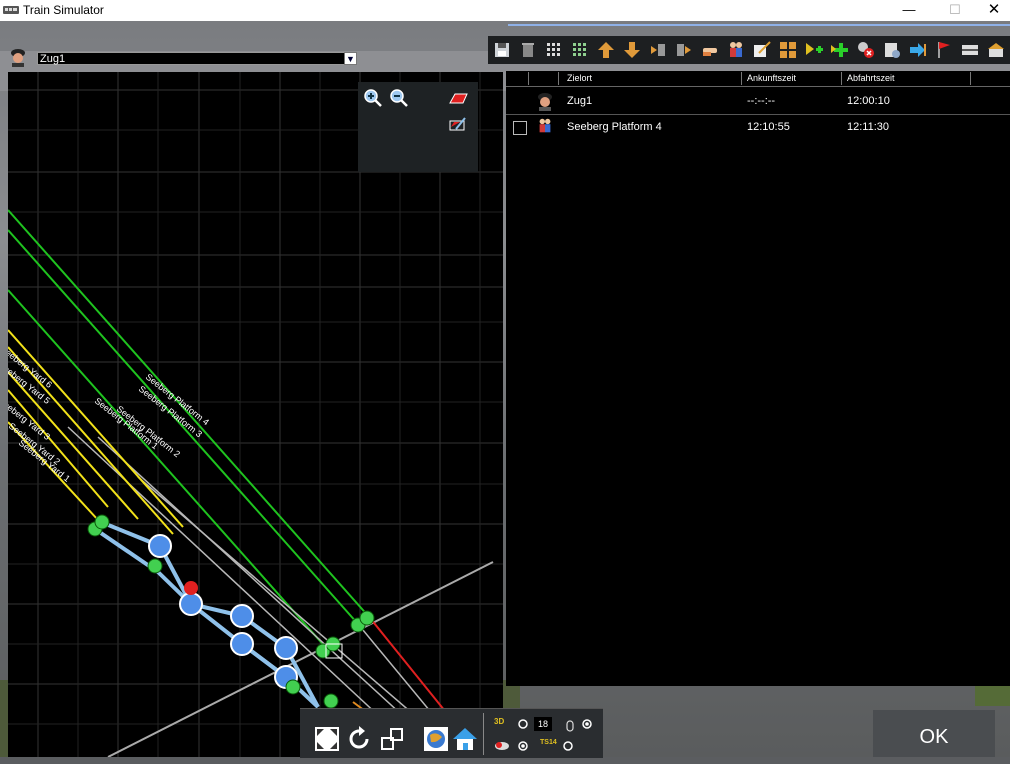  I want to click on arrival-cell: --:--:--, so click(761, 101).